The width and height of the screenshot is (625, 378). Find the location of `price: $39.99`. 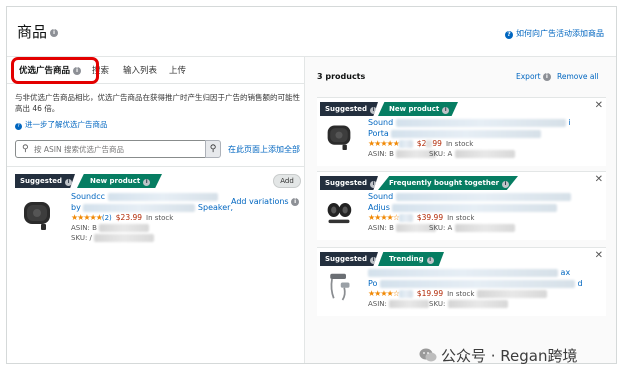

price: $39.99 is located at coordinates (430, 217).